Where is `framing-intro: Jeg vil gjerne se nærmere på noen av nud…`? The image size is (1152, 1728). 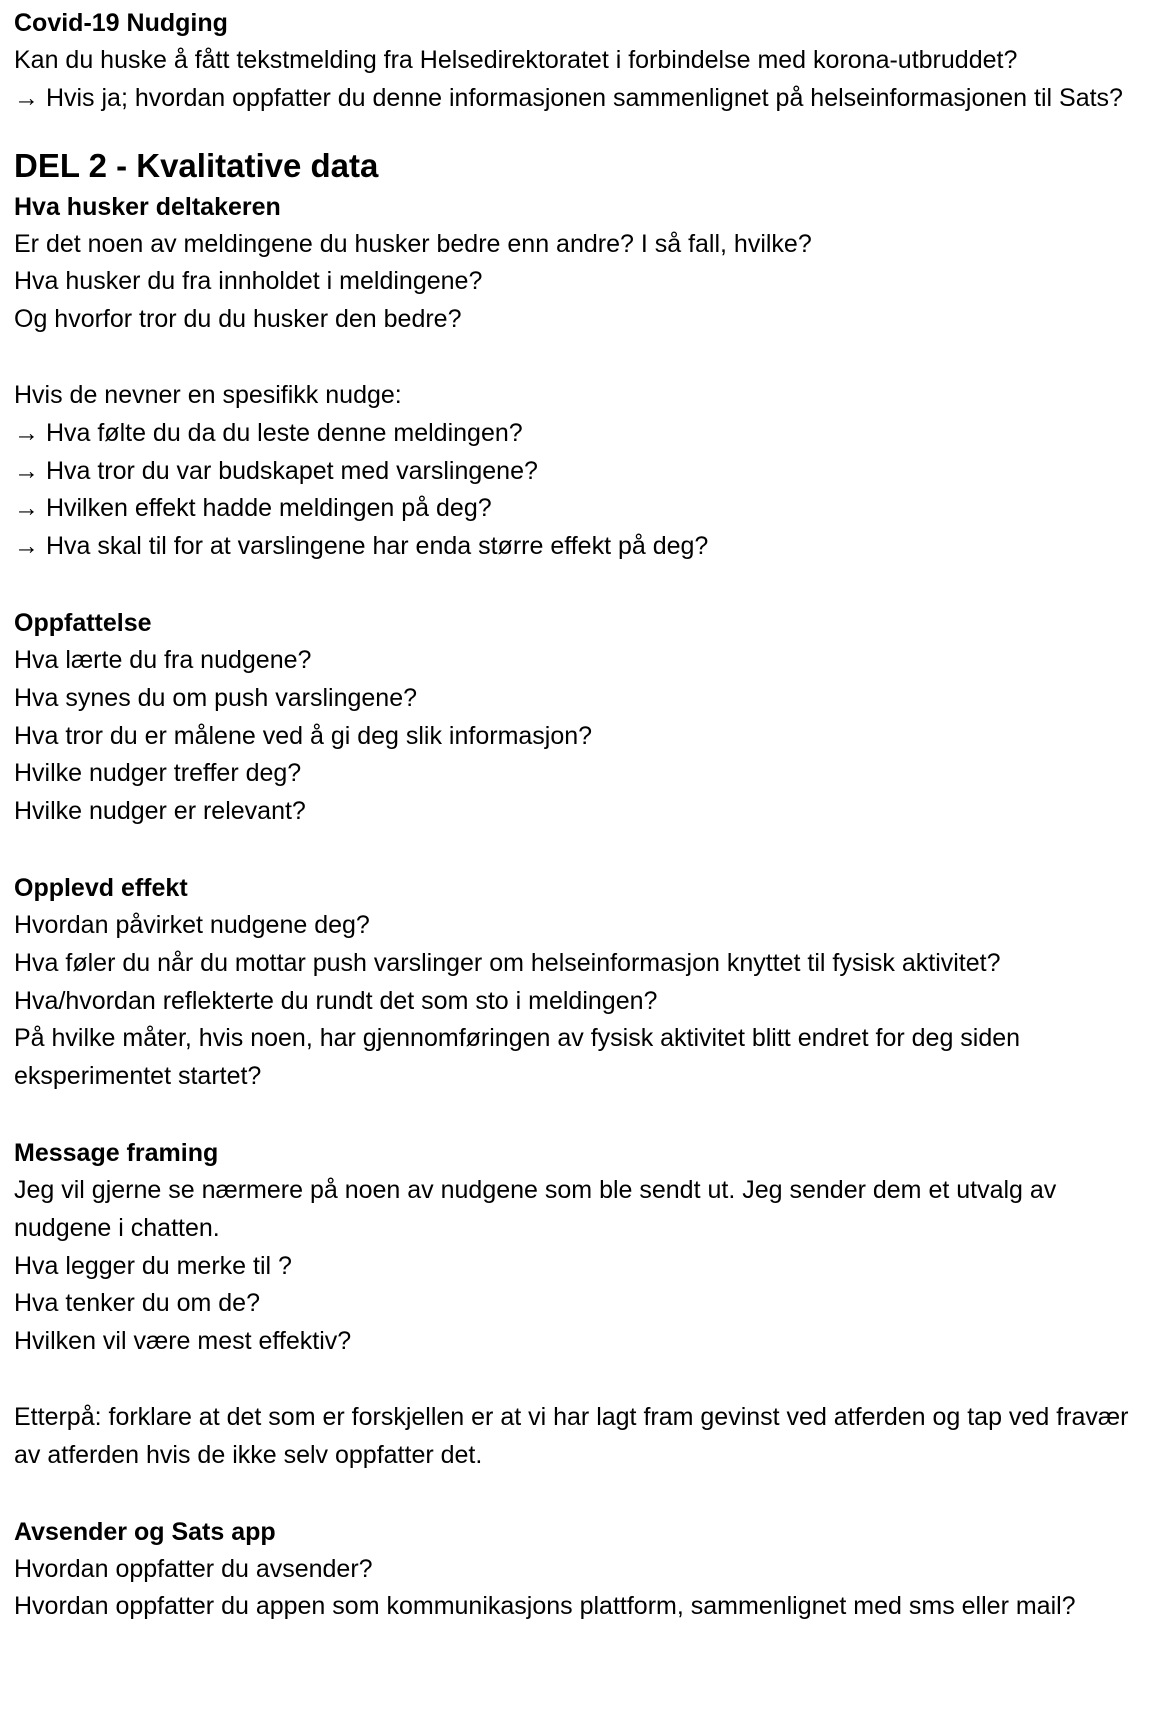
framing-intro: Jeg vil gjerne se nærmere på noen av nud… is located at coordinates (535, 1208).